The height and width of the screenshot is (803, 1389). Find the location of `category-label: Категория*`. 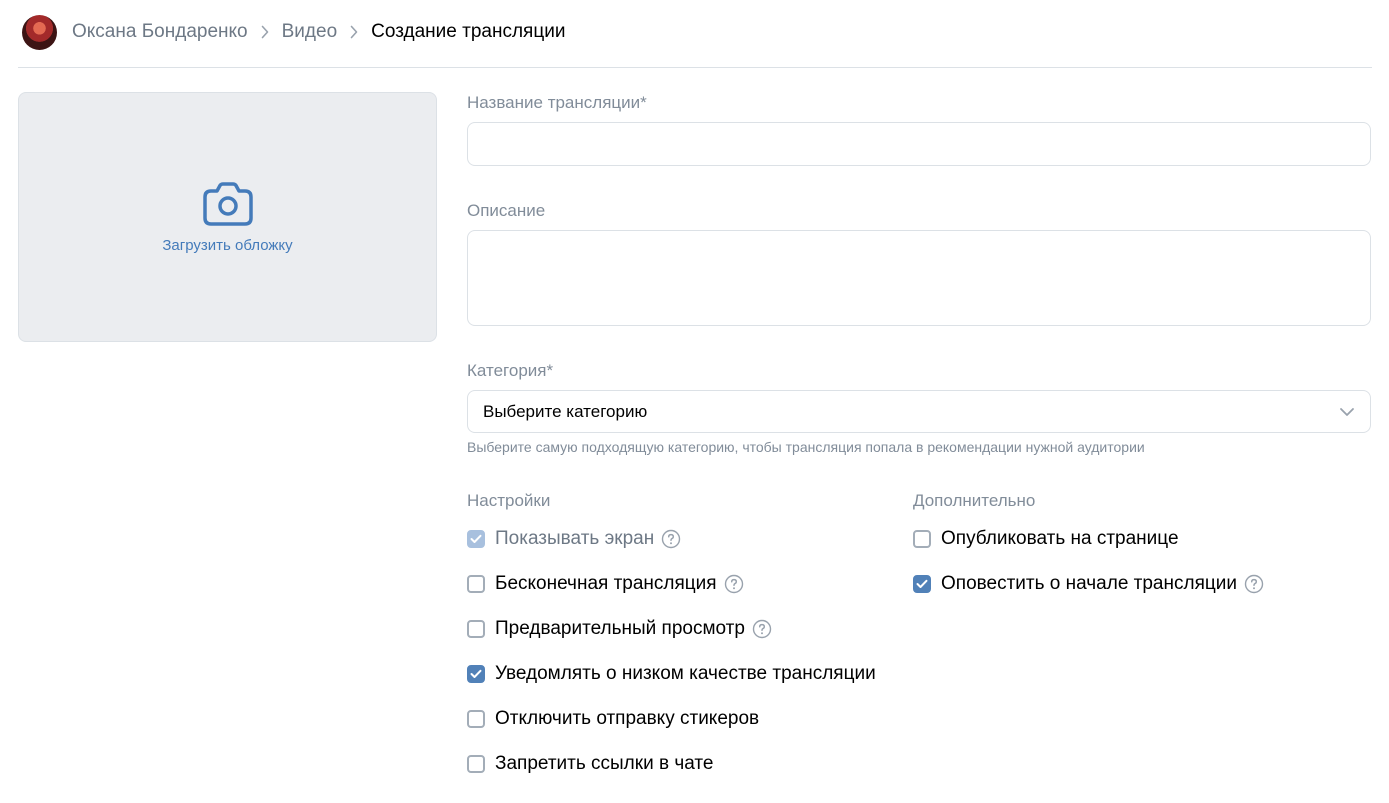

category-label: Категория* is located at coordinates (510, 370).